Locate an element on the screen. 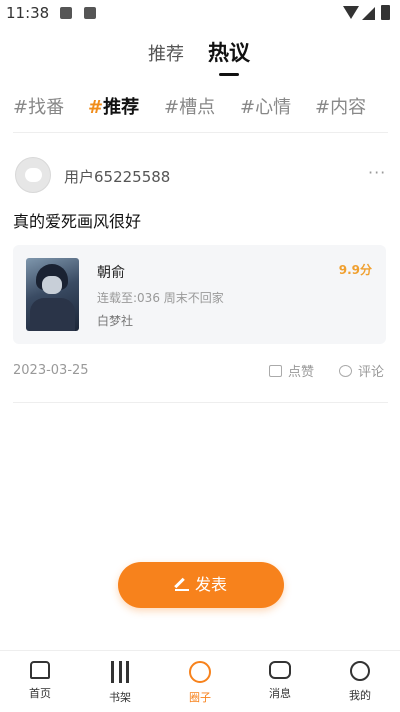 Image resolution: width=400 pixels, height=712 pixels. app-notification-icon is located at coordinates (90, 13).